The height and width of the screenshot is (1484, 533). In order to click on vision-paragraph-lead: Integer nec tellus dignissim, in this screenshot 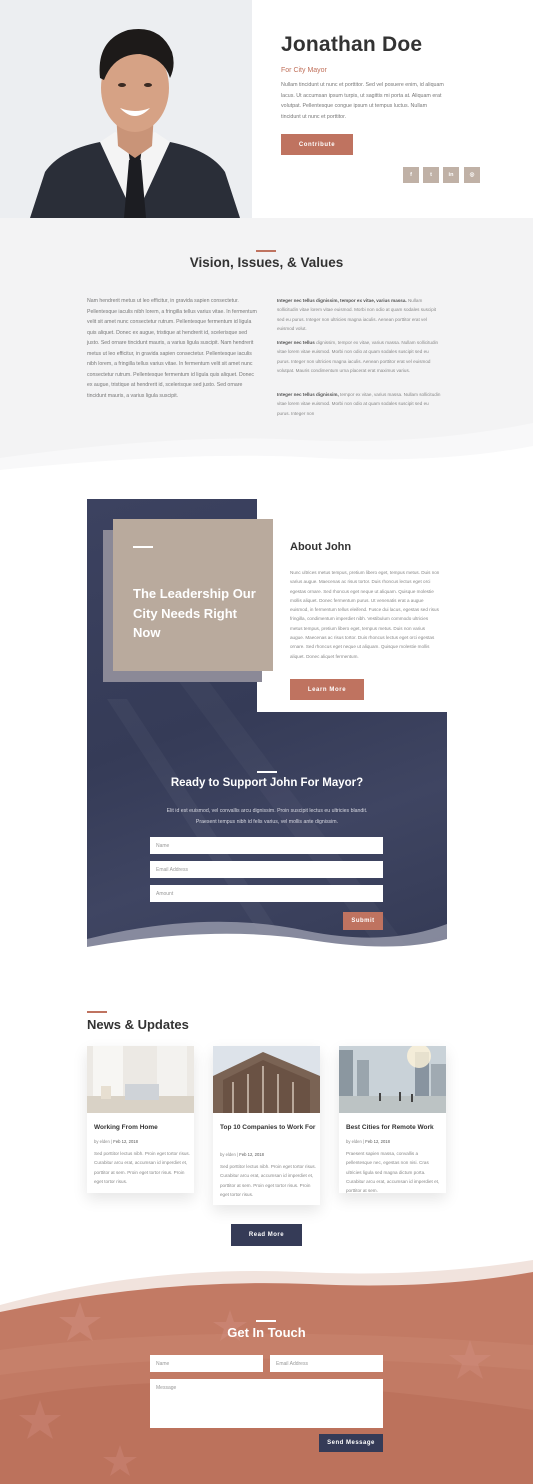, I will do `click(308, 394)`.